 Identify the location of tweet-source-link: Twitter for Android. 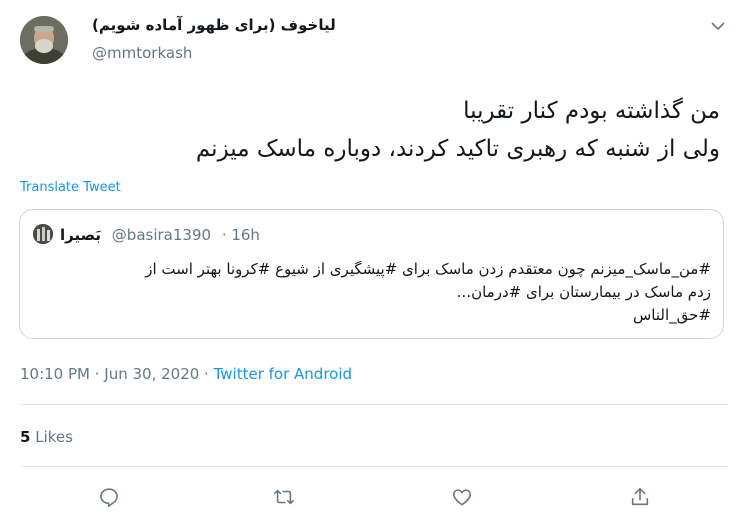
(283, 374).